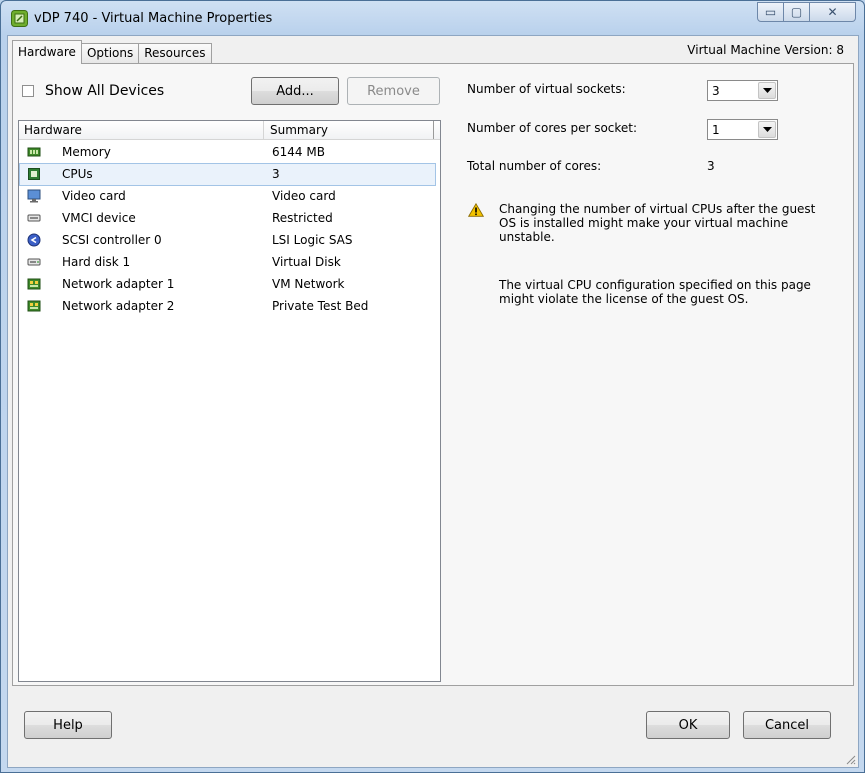  I want to click on sockets-value: 3, so click(716, 90).